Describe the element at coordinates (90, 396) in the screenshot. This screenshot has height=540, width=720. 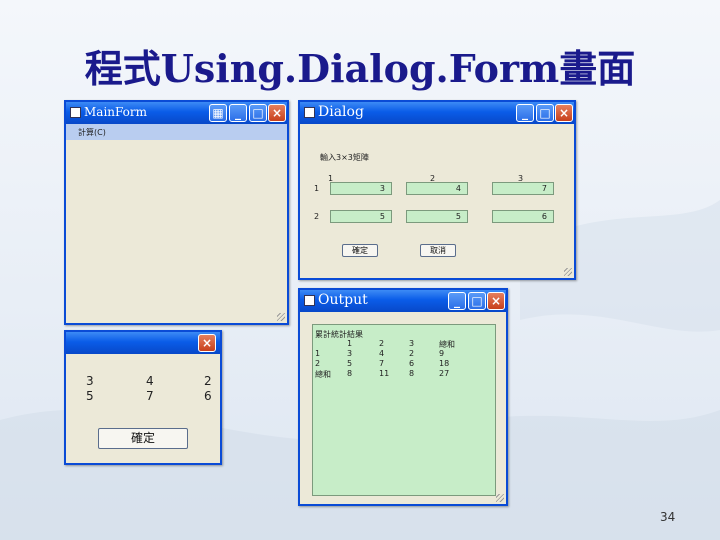
I see `message-value: 5` at that location.